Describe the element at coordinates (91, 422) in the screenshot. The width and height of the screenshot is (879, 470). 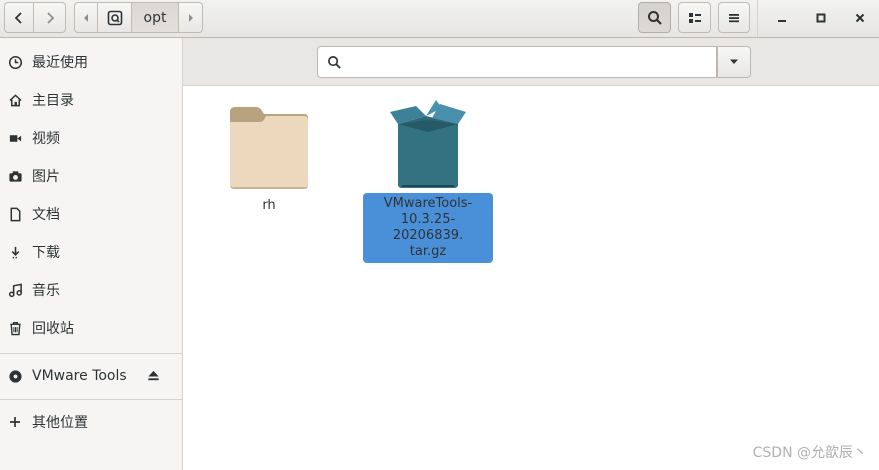
I see `sidebar-item-other-locations: 其他位置` at that location.